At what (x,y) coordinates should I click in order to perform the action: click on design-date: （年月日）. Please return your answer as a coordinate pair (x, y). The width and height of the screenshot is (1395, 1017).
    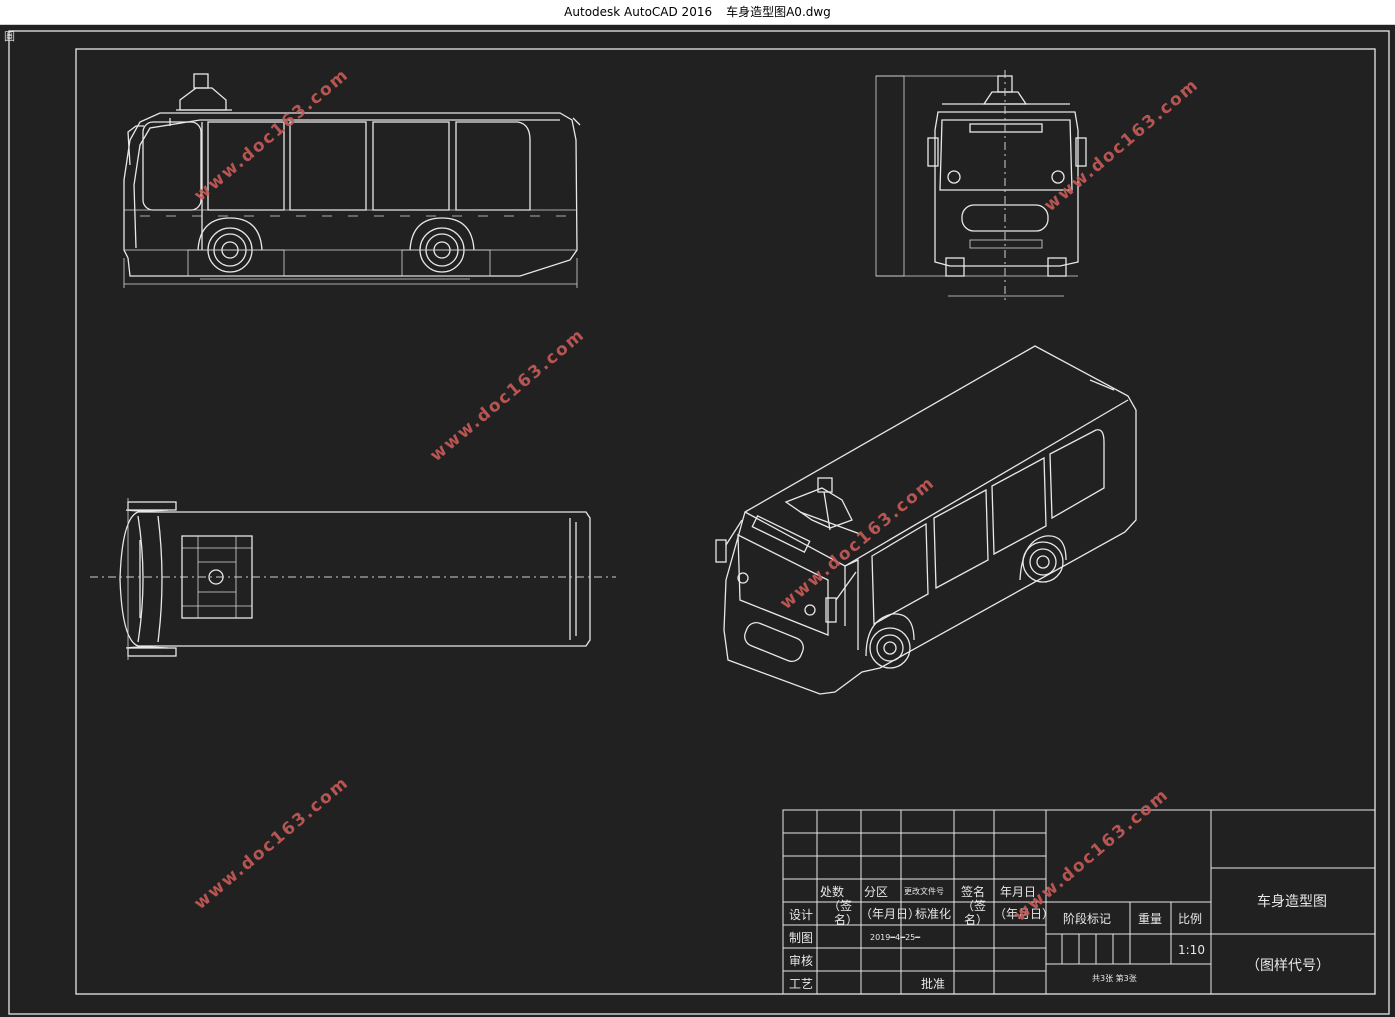
    Looking at the image, I should click on (890, 914).